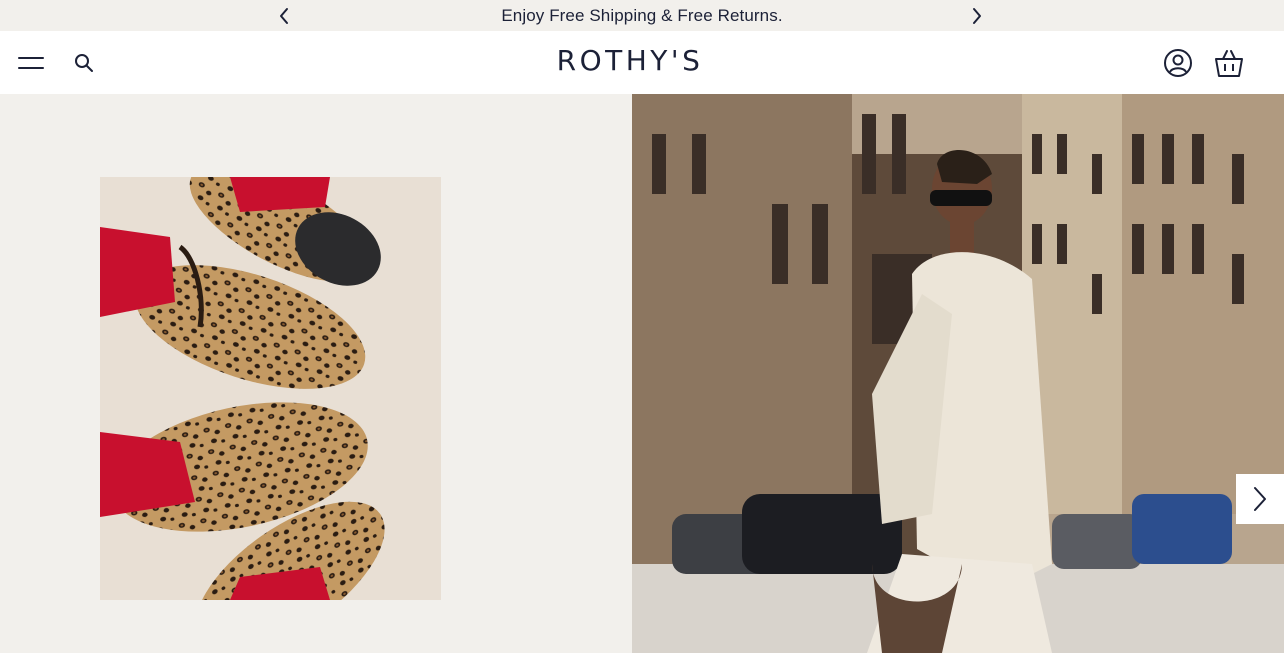 The width and height of the screenshot is (1284, 653). What do you see at coordinates (630, 61) in the screenshot?
I see `brand-logo: ROTHY'S` at bounding box center [630, 61].